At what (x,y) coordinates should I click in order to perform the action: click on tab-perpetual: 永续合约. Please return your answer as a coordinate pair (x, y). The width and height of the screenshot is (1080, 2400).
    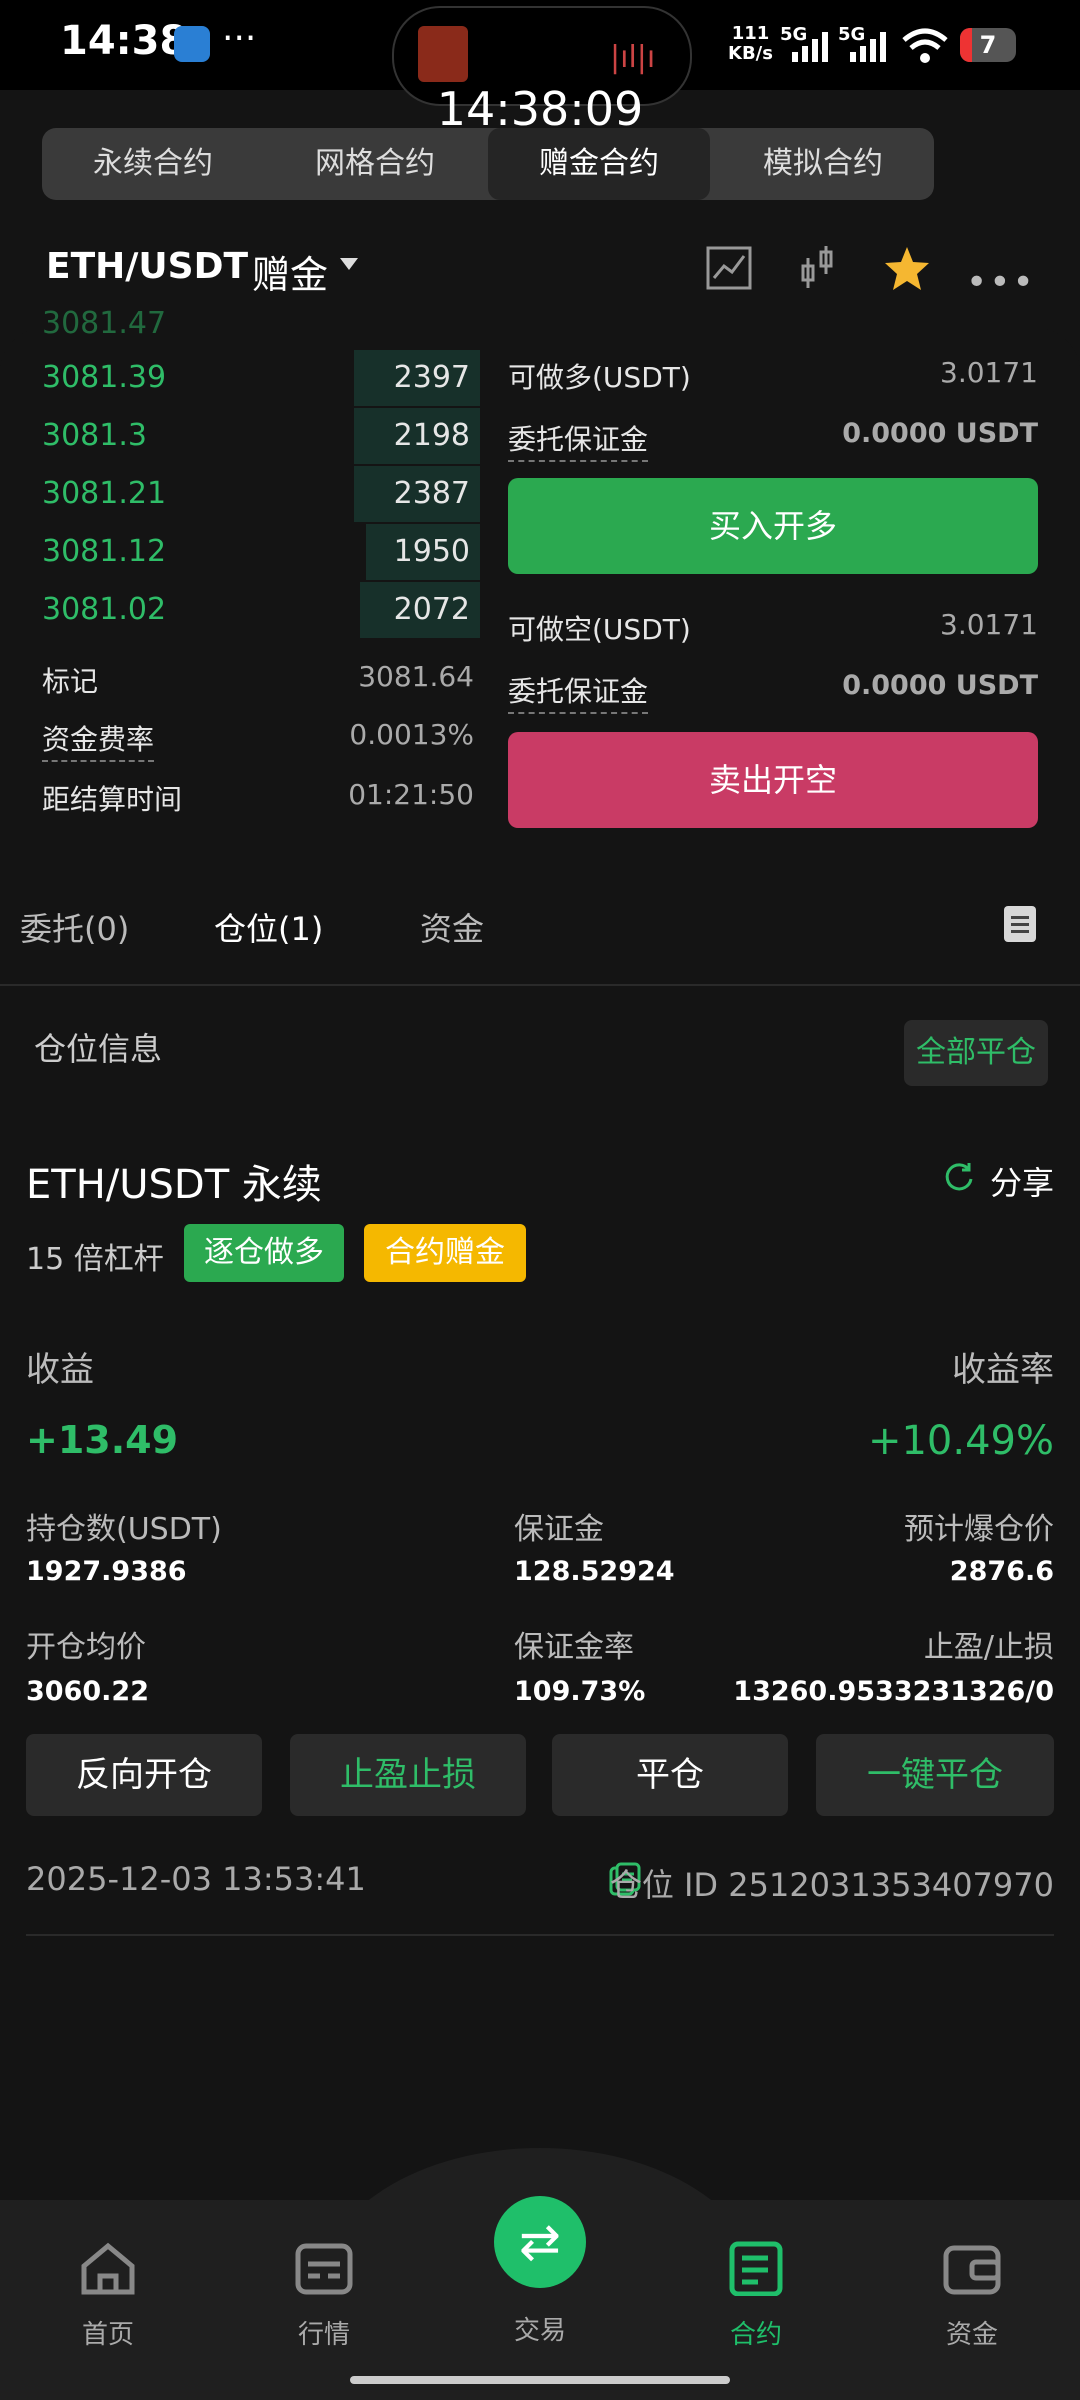
    Looking at the image, I should click on (153, 164).